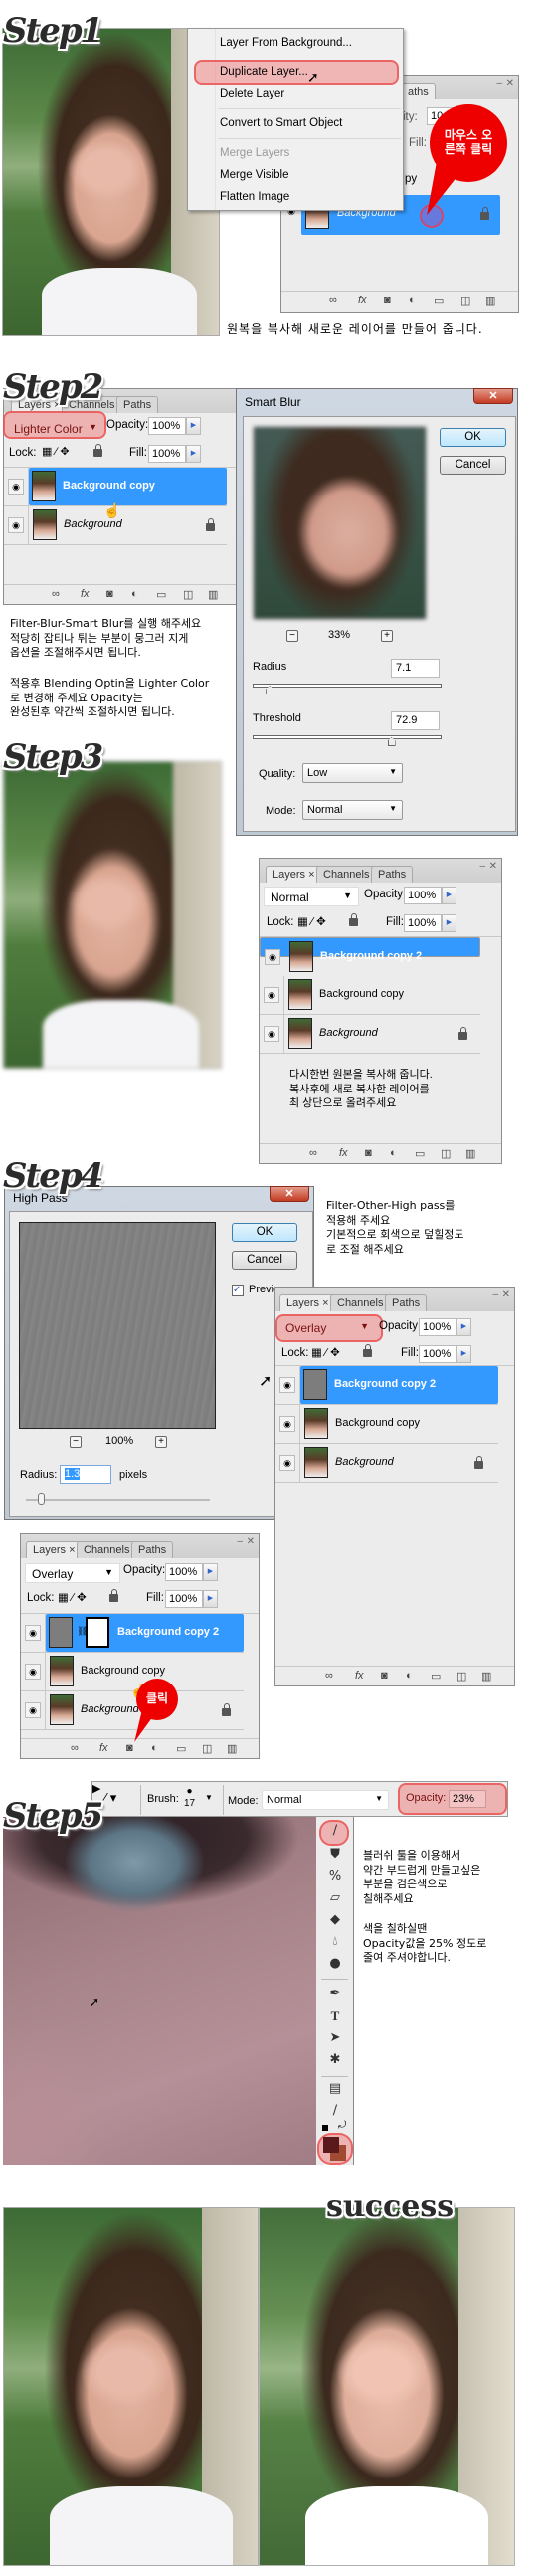 The width and height of the screenshot is (547, 2576). What do you see at coordinates (335, 1966) in the screenshot?
I see `dodge-tool-icon: ●` at bounding box center [335, 1966].